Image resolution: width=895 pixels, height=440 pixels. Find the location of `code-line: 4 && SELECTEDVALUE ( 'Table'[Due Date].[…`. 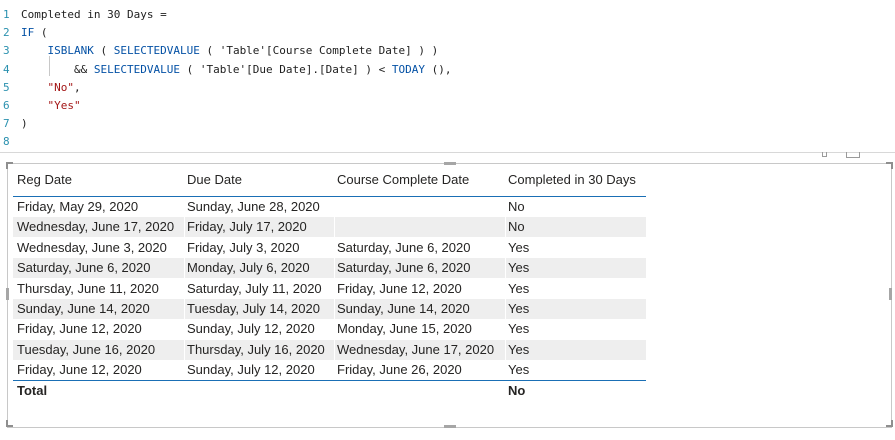

code-line: 4 && SELECTEDVALUE ( 'Table'[Due Date].[… is located at coordinates (447, 70).